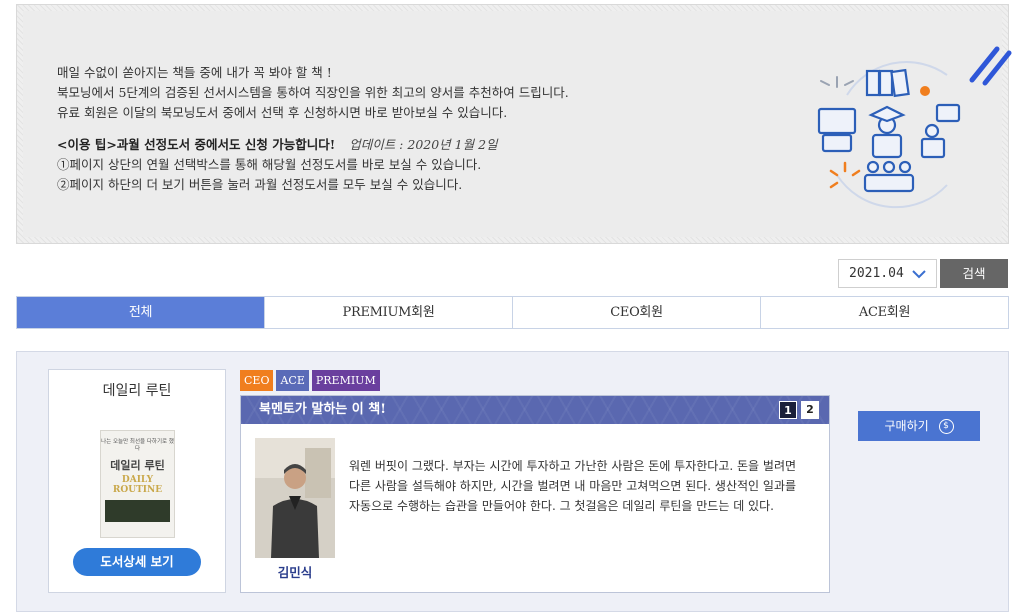  What do you see at coordinates (535, 410) in the screenshot?
I see `mentor-header: 북멘토가 말하는 이 책! 1 2` at bounding box center [535, 410].